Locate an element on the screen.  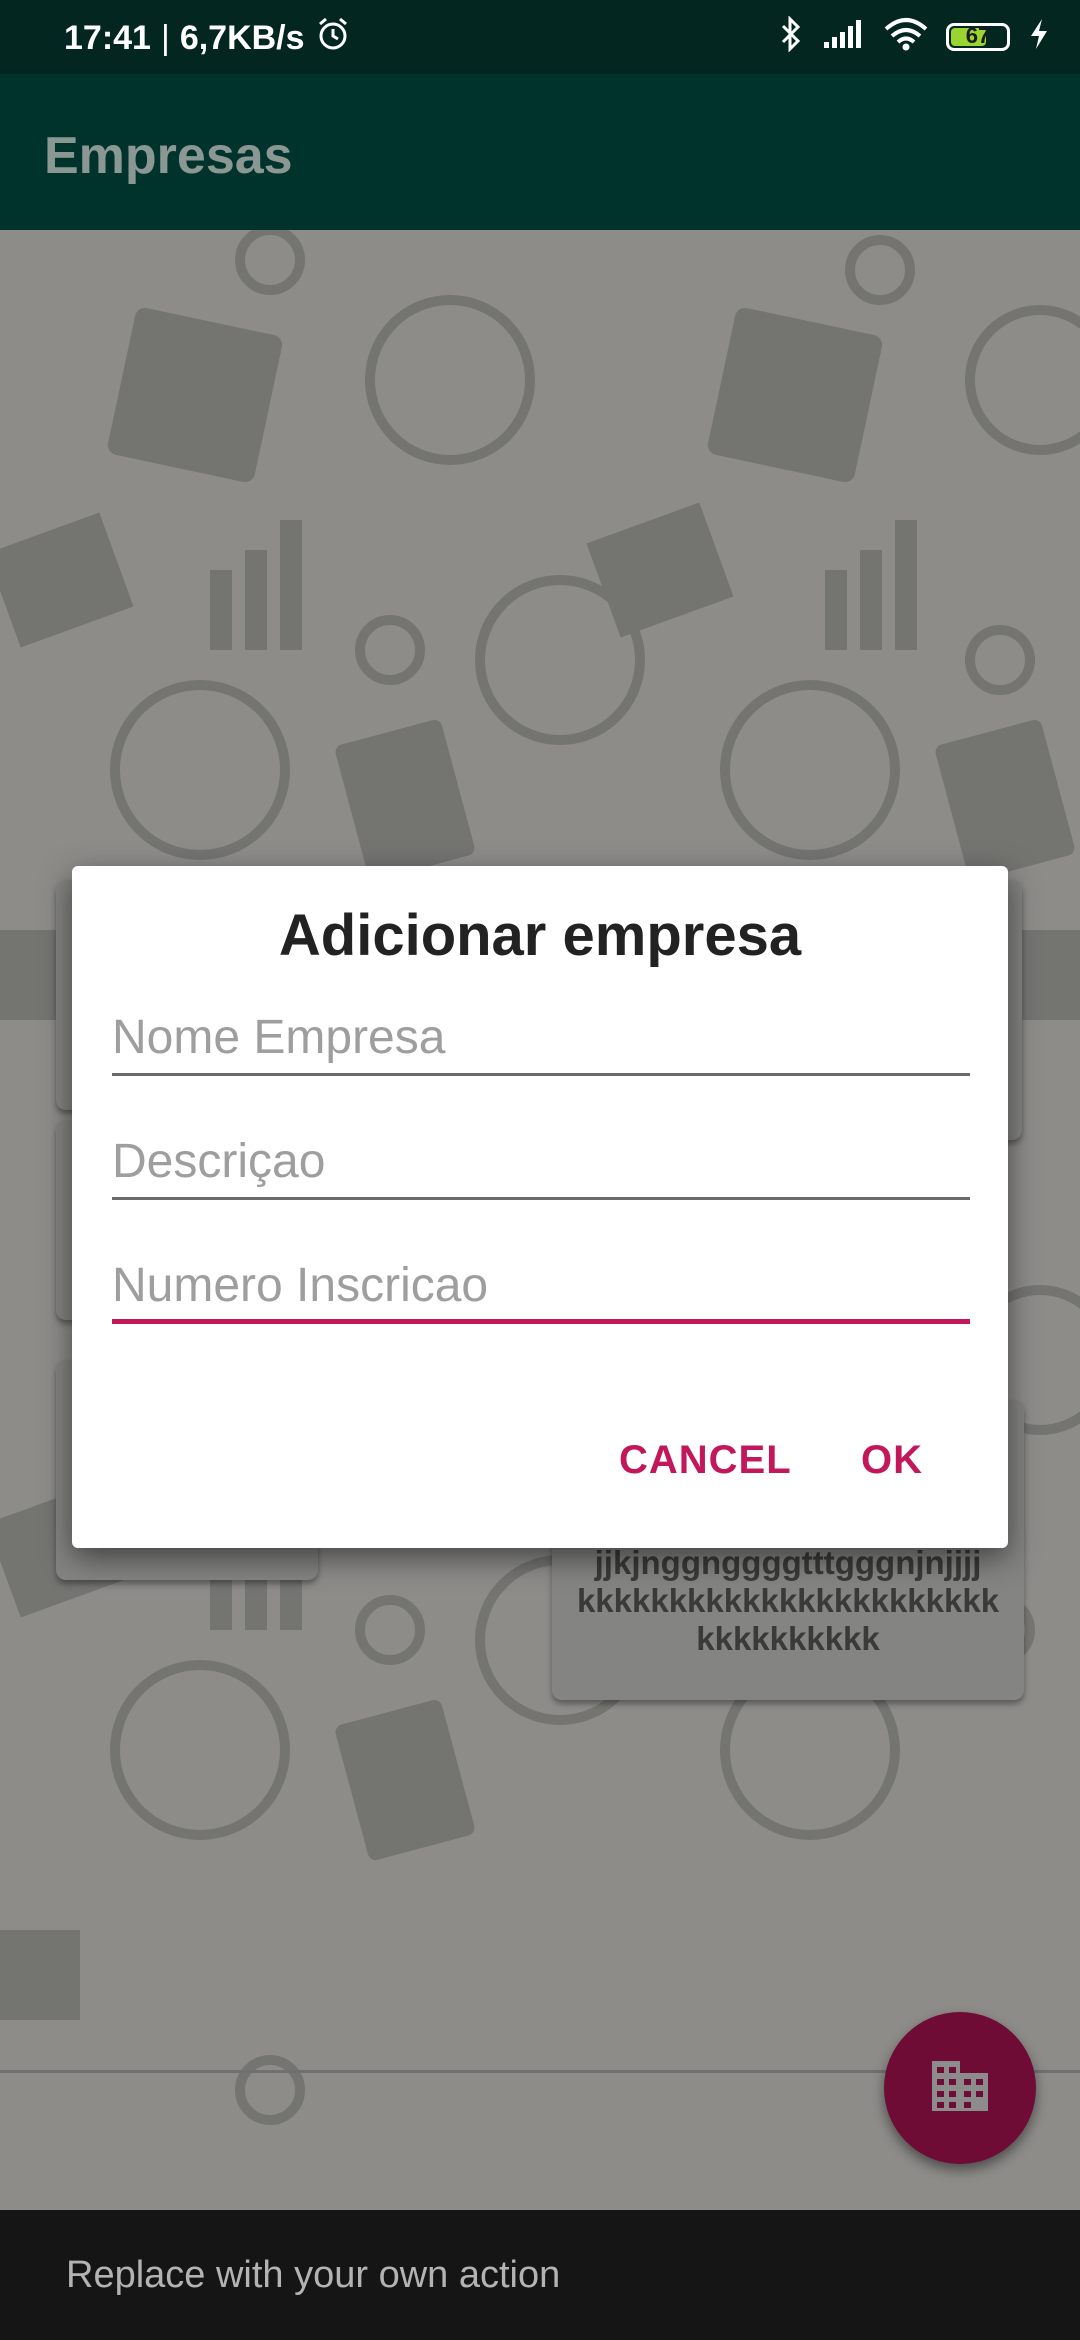
ok-button: OK is located at coordinates (892, 1460).